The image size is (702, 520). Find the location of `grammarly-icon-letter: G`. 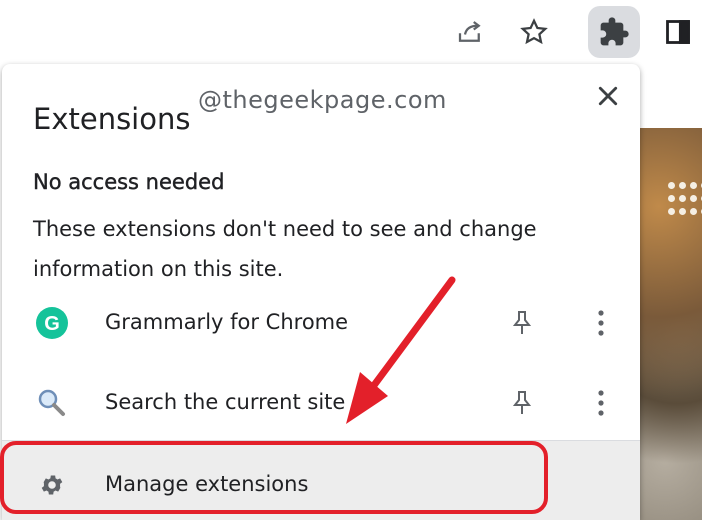

grammarly-icon-letter: G is located at coordinates (52, 324).